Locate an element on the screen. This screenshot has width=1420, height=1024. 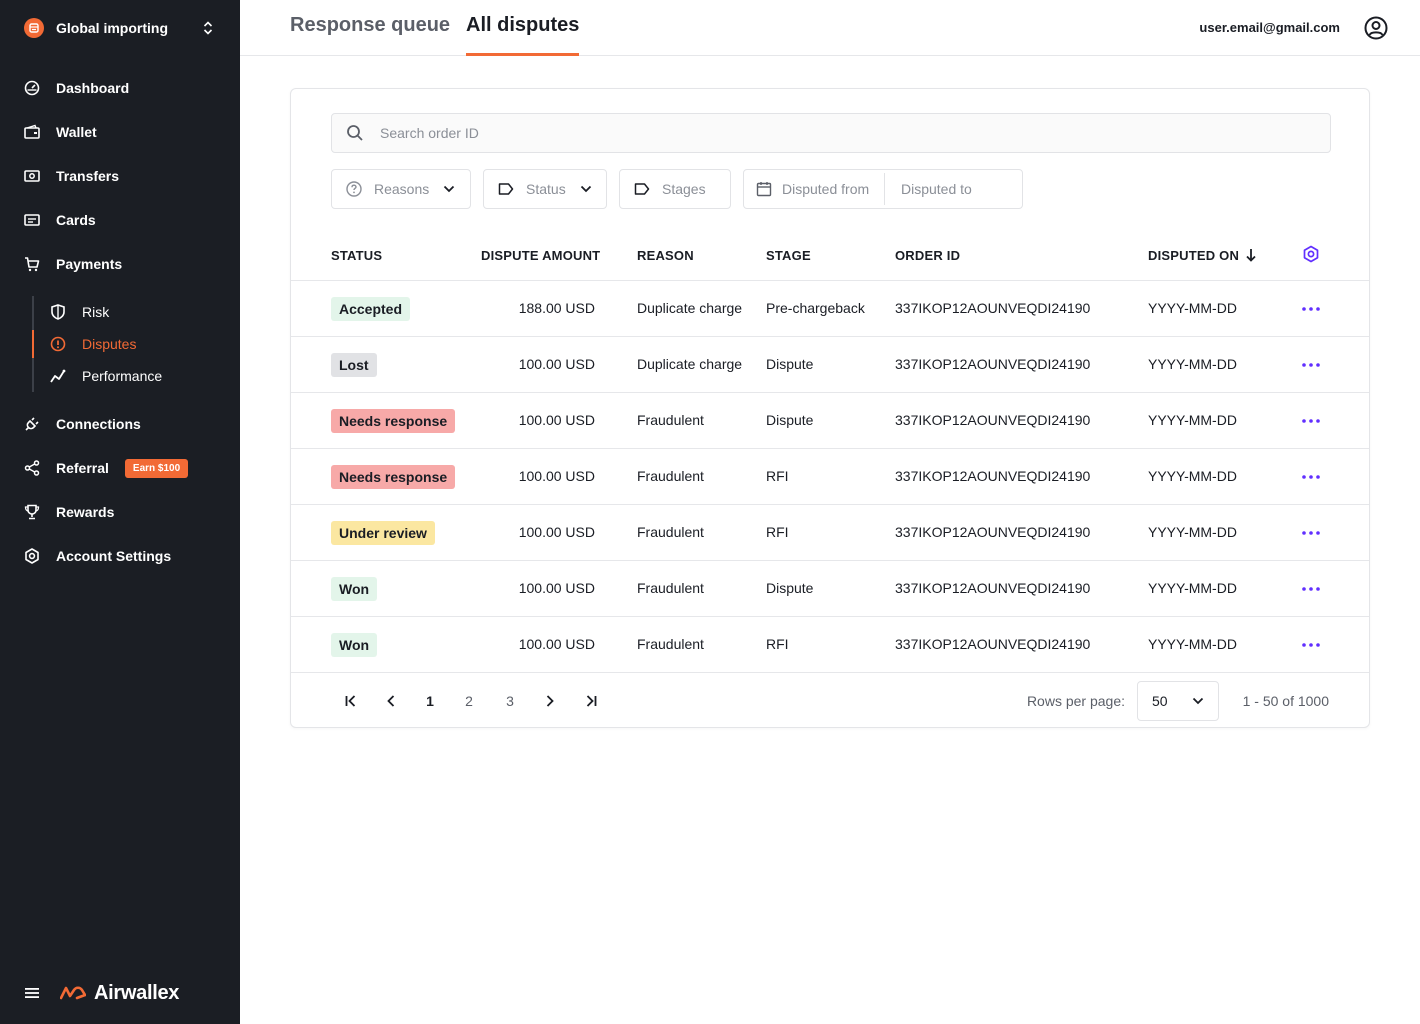
disputed-from-field: Disputed from is located at coordinates (814, 189).